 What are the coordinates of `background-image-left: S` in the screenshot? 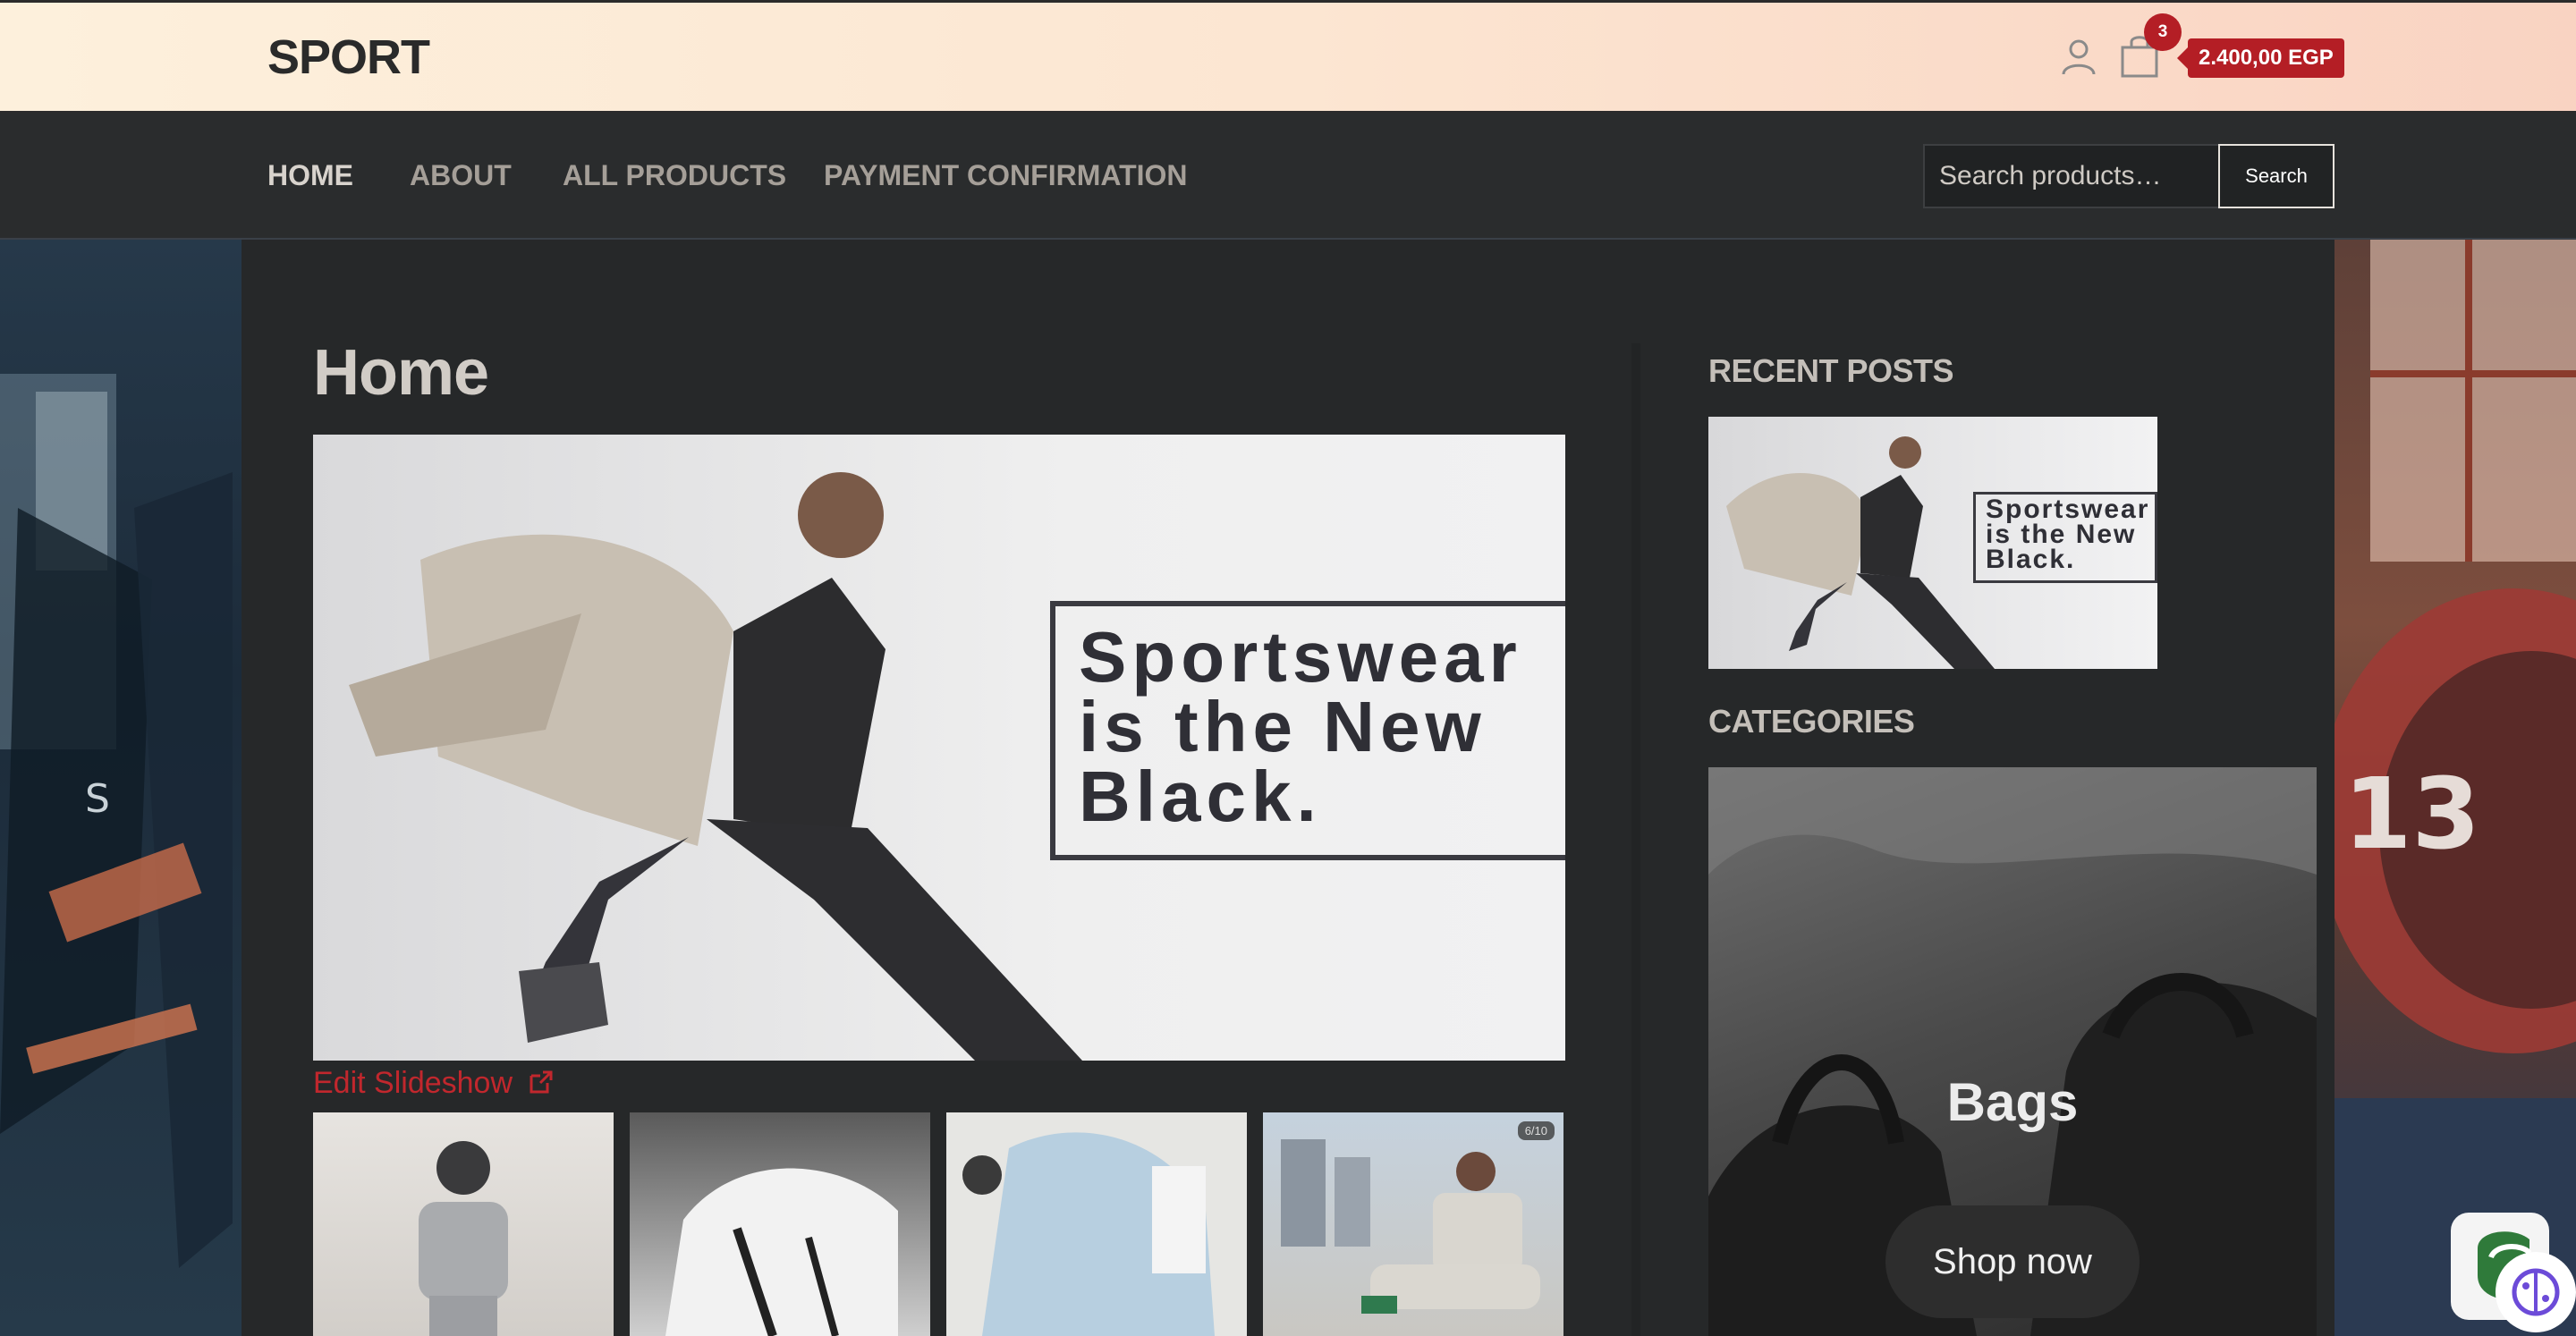 It's located at (121, 788).